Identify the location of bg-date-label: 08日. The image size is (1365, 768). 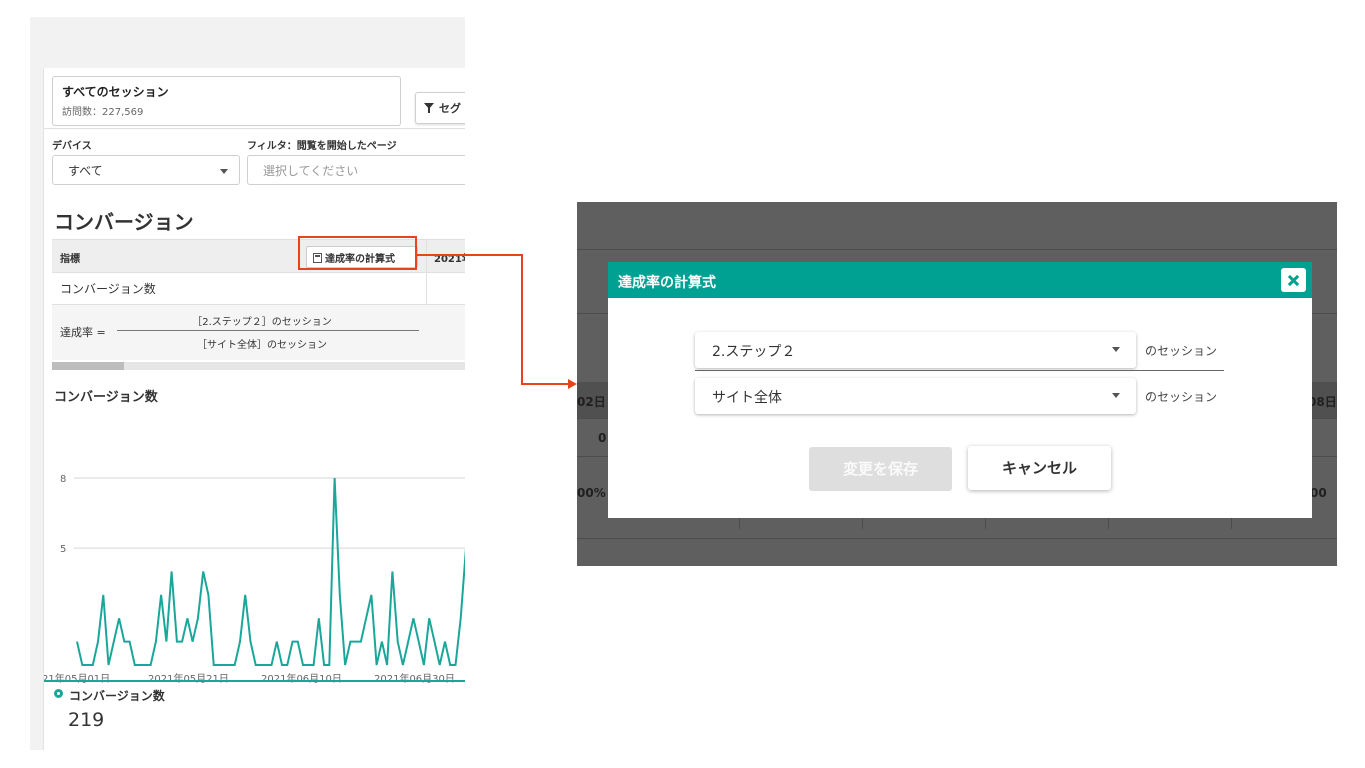
(1322, 402).